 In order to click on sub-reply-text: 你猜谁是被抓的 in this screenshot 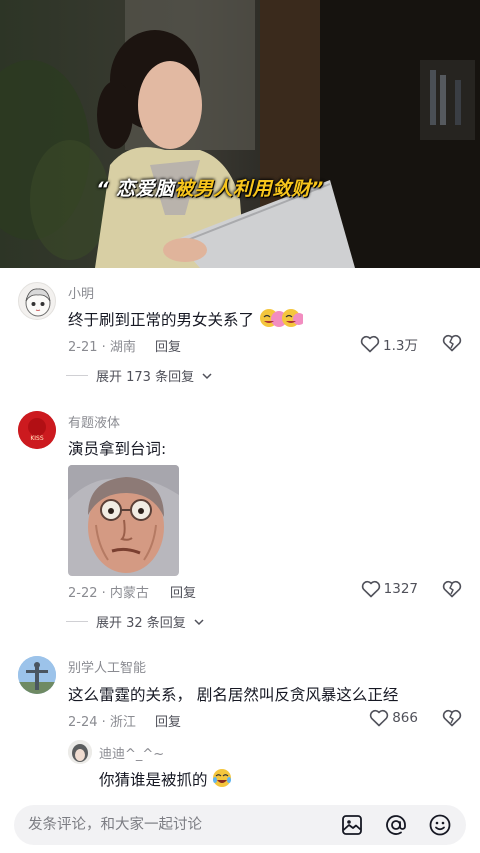, I will do `click(165, 780)`.